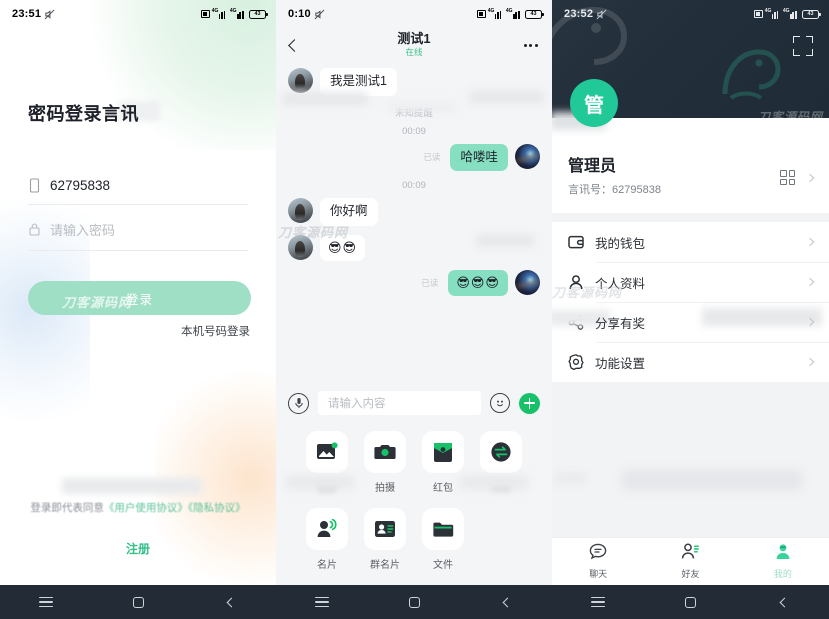  I want to click on menu-item-label: 我的钱包, so click(620, 243).